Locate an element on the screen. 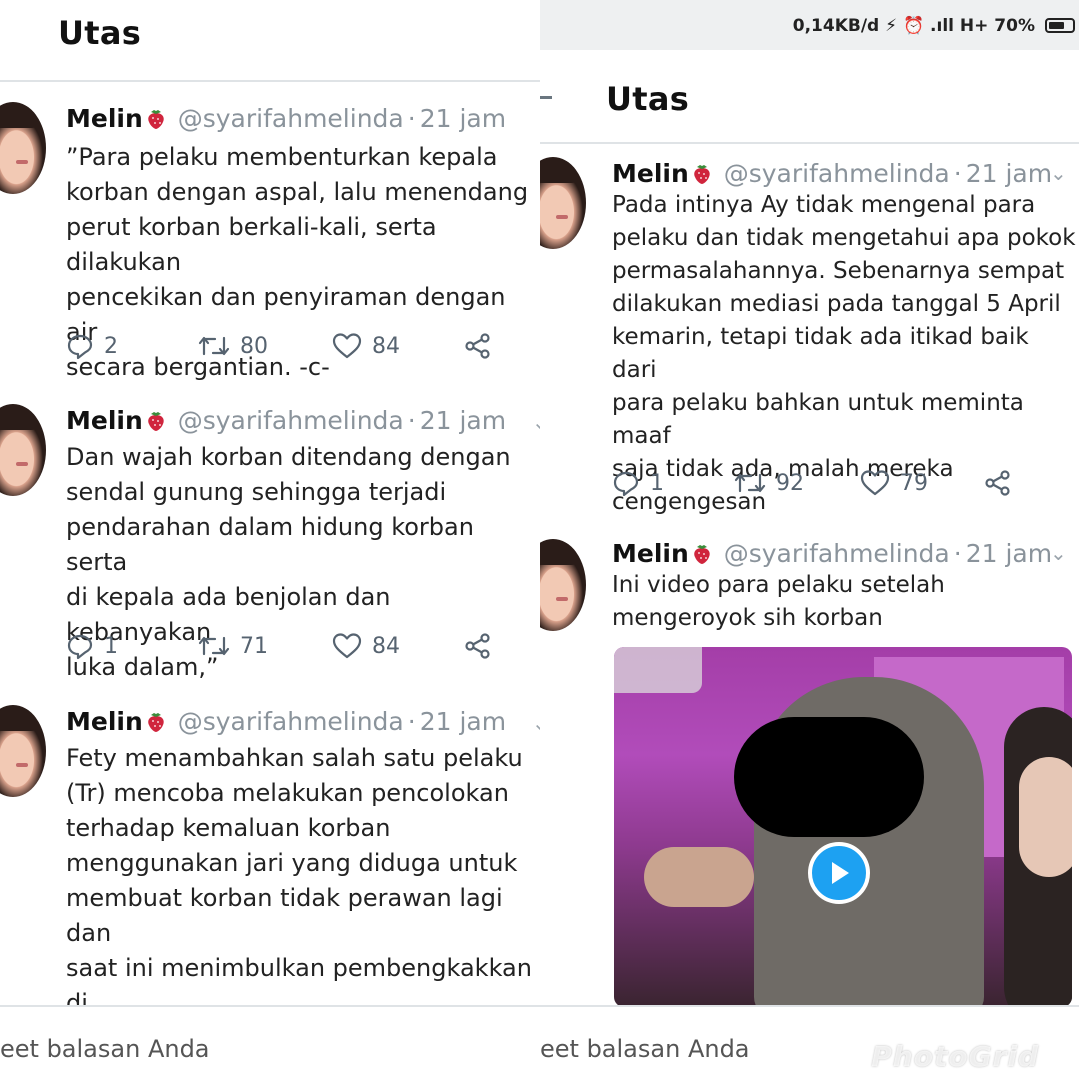 This screenshot has height=1079, width=1079. play-button is located at coordinates (839, 873).